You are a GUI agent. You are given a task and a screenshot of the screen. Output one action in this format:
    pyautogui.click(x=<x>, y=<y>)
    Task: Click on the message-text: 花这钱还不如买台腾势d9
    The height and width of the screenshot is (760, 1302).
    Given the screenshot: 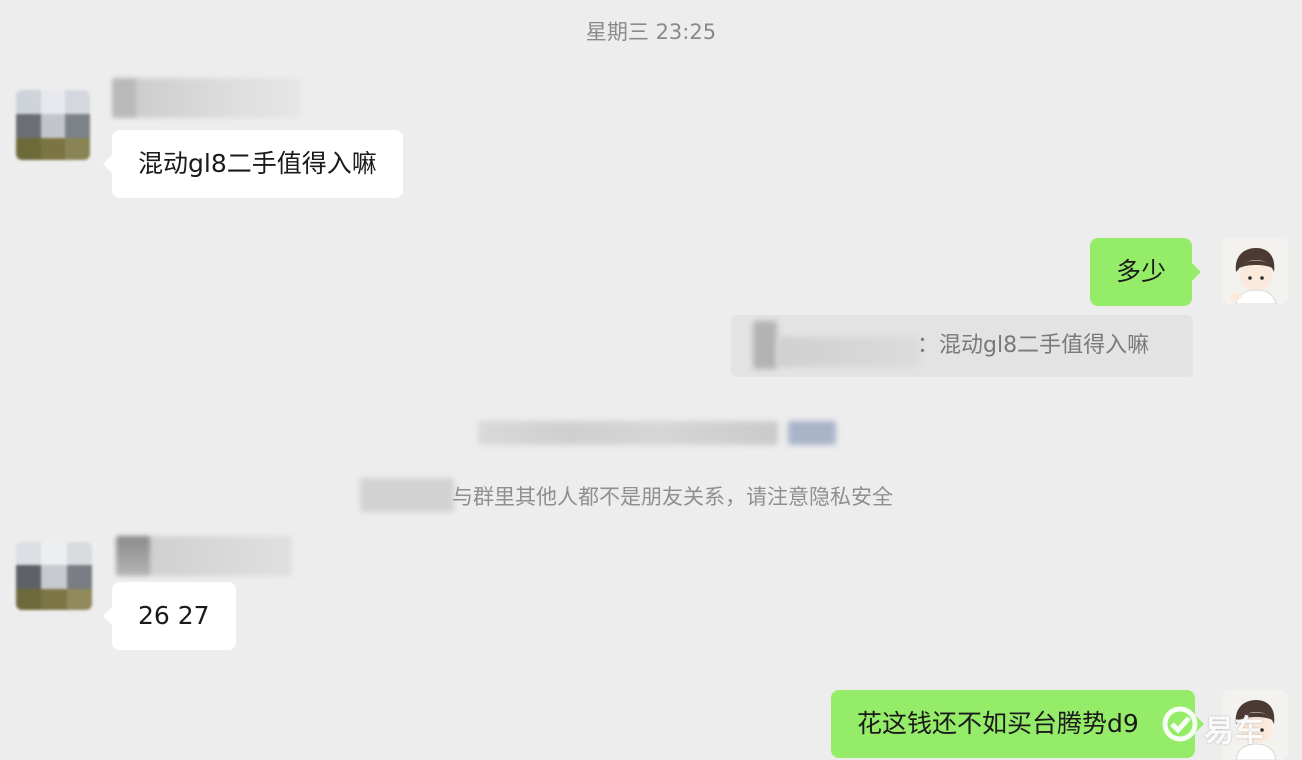 What is the action you would take?
    pyautogui.click(x=998, y=723)
    